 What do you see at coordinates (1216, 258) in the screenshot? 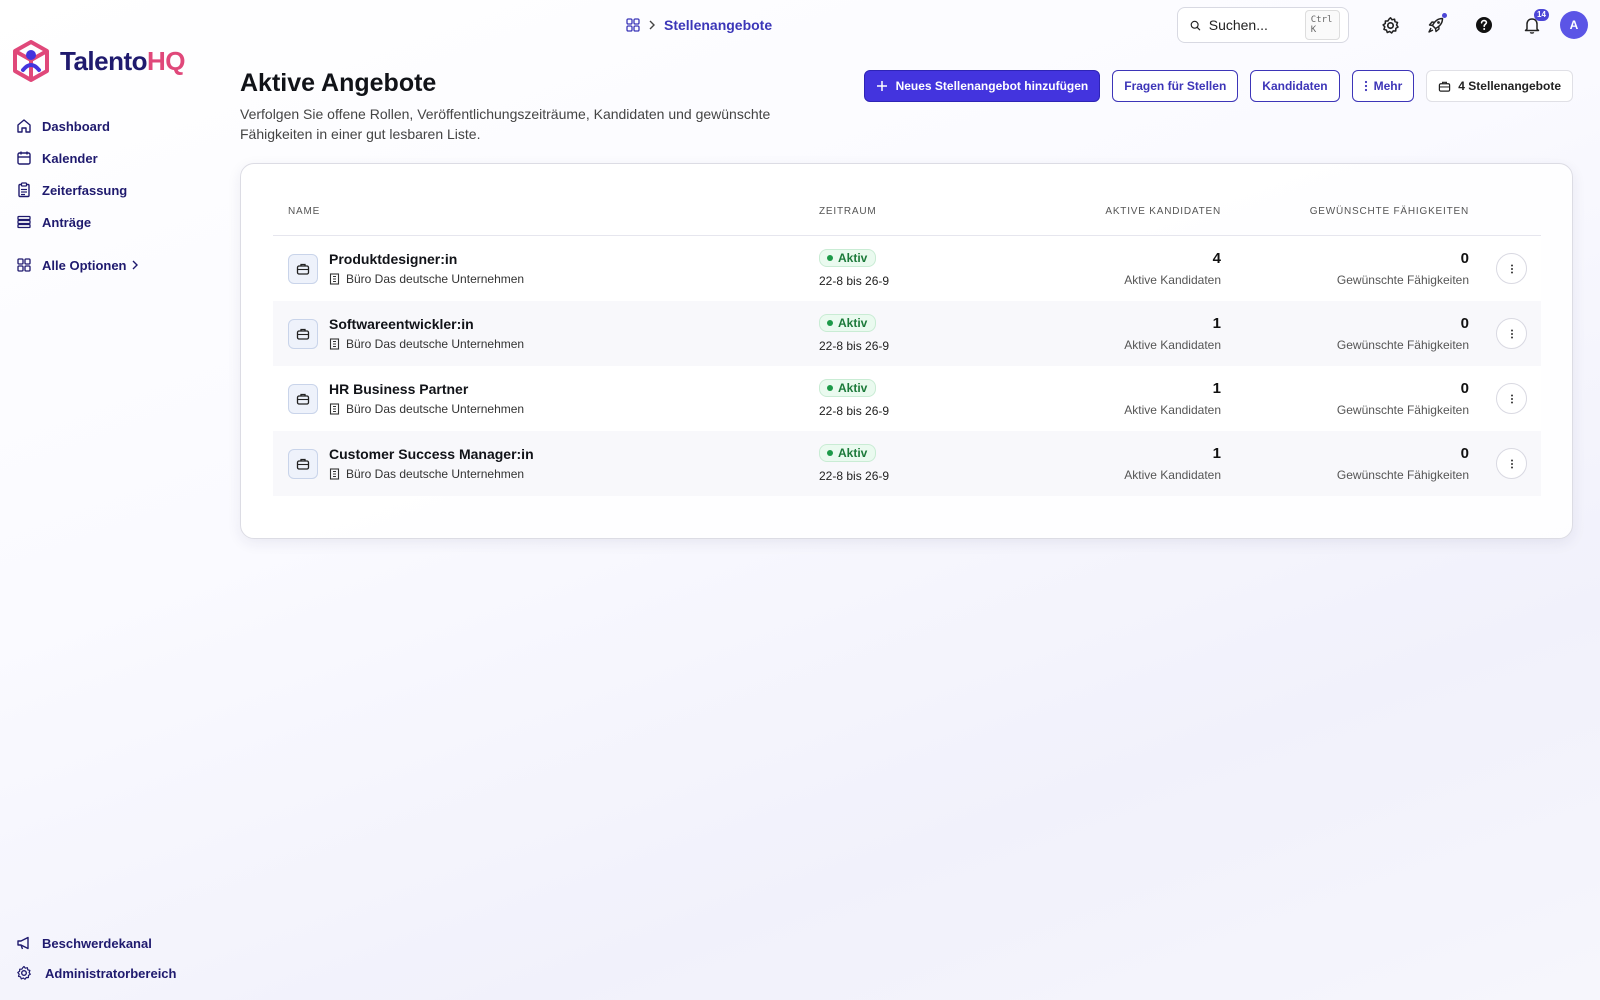
I see `candidates-count: 4` at bounding box center [1216, 258].